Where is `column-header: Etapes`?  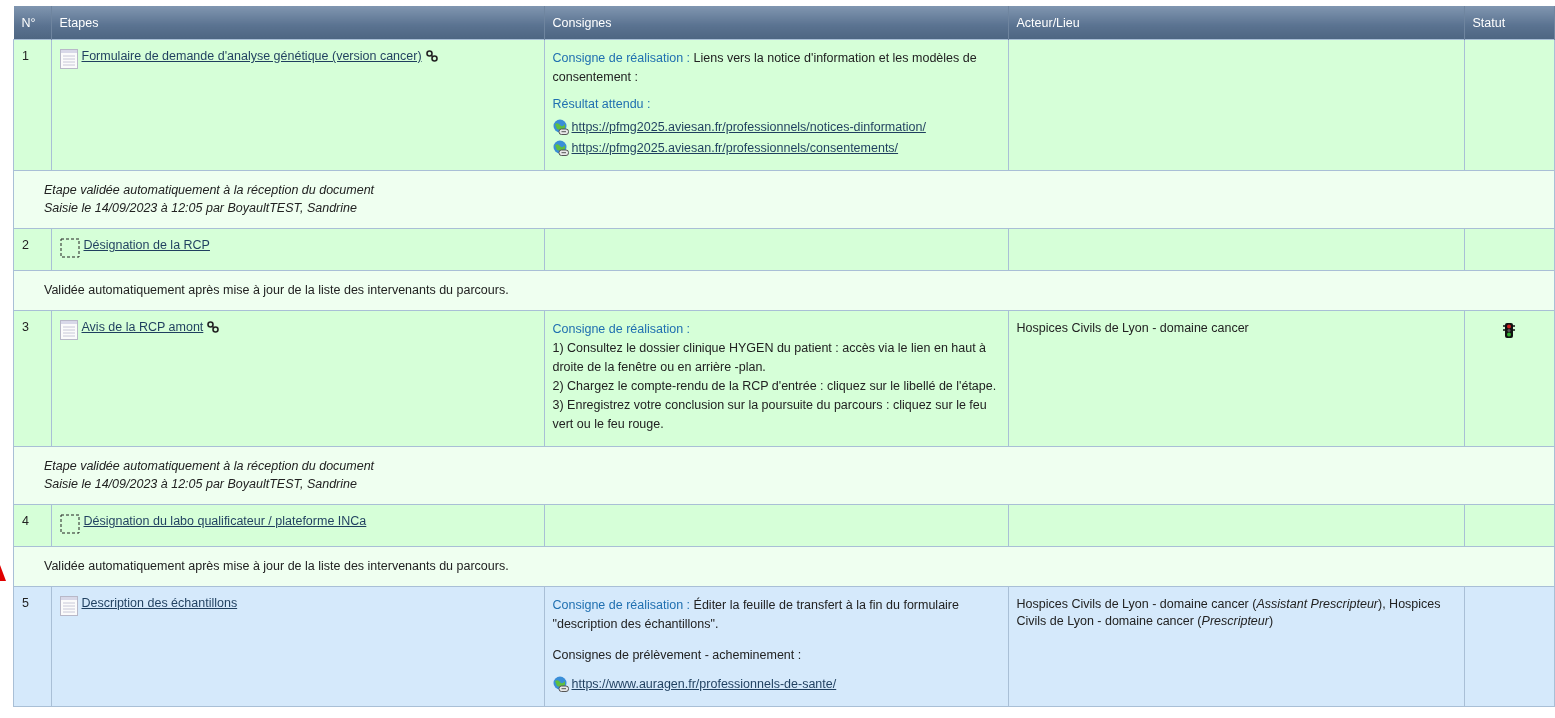
column-header: Etapes is located at coordinates (297, 23).